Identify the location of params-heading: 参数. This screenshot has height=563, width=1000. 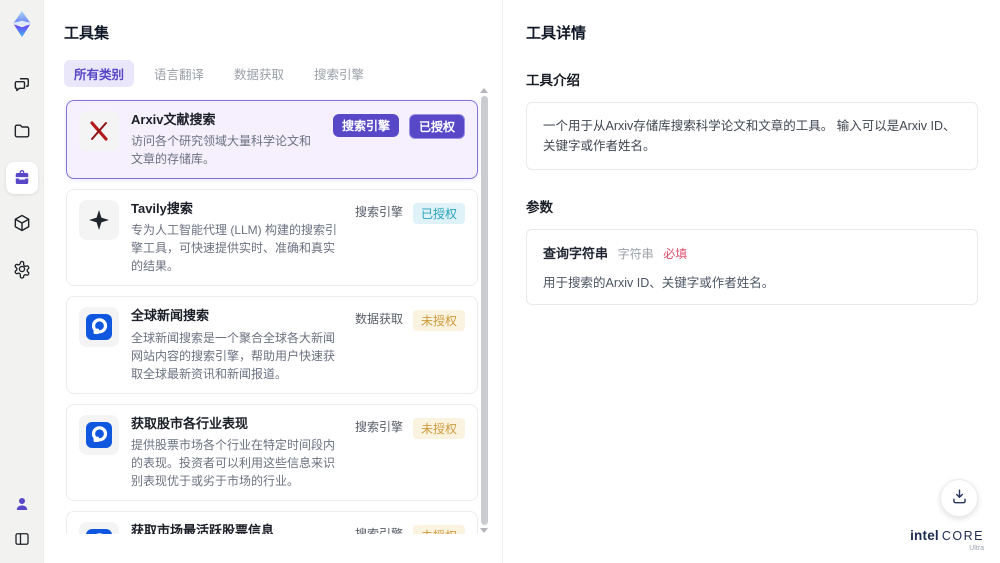
(539, 207).